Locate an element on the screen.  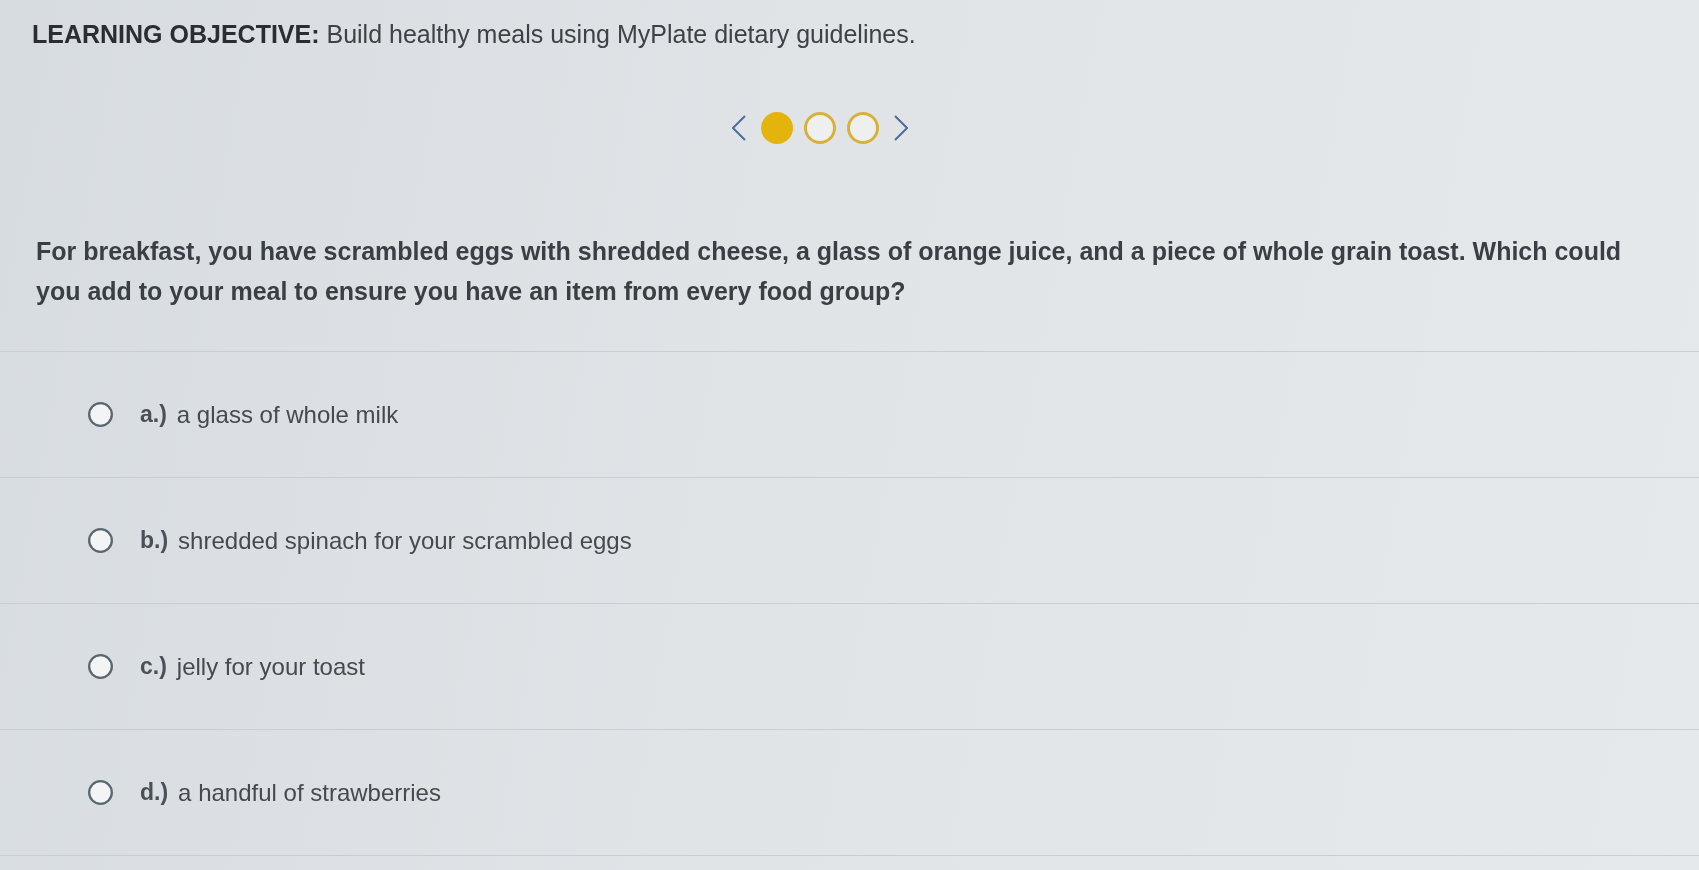
option-letter: a.) is located at coordinates (153, 414).